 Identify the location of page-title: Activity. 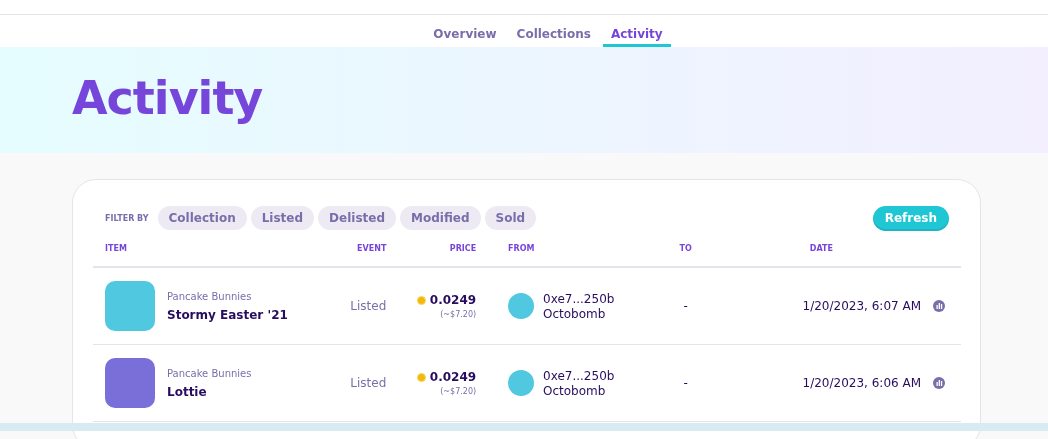
(168, 98).